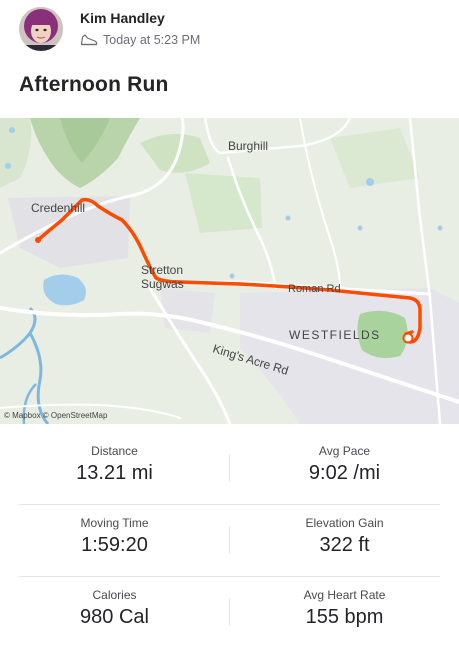 This screenshot has width=459, height=648. I want to click on stat-label: Avg Heart Rate, so click(344, 595).